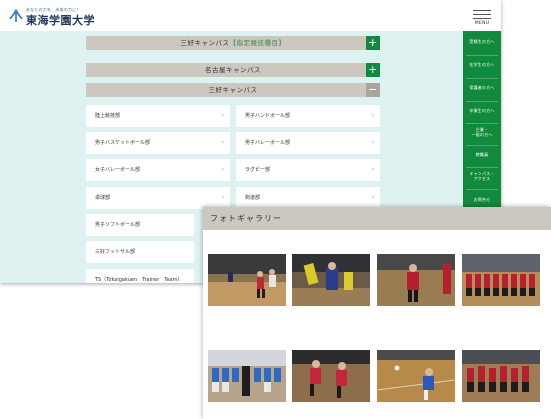 The image size is (551, 419). Describe the element at coordinates (140, 276) in the screenshot. I see `club-item: TS（Tokaigakuen Trainer Team）` at that location.